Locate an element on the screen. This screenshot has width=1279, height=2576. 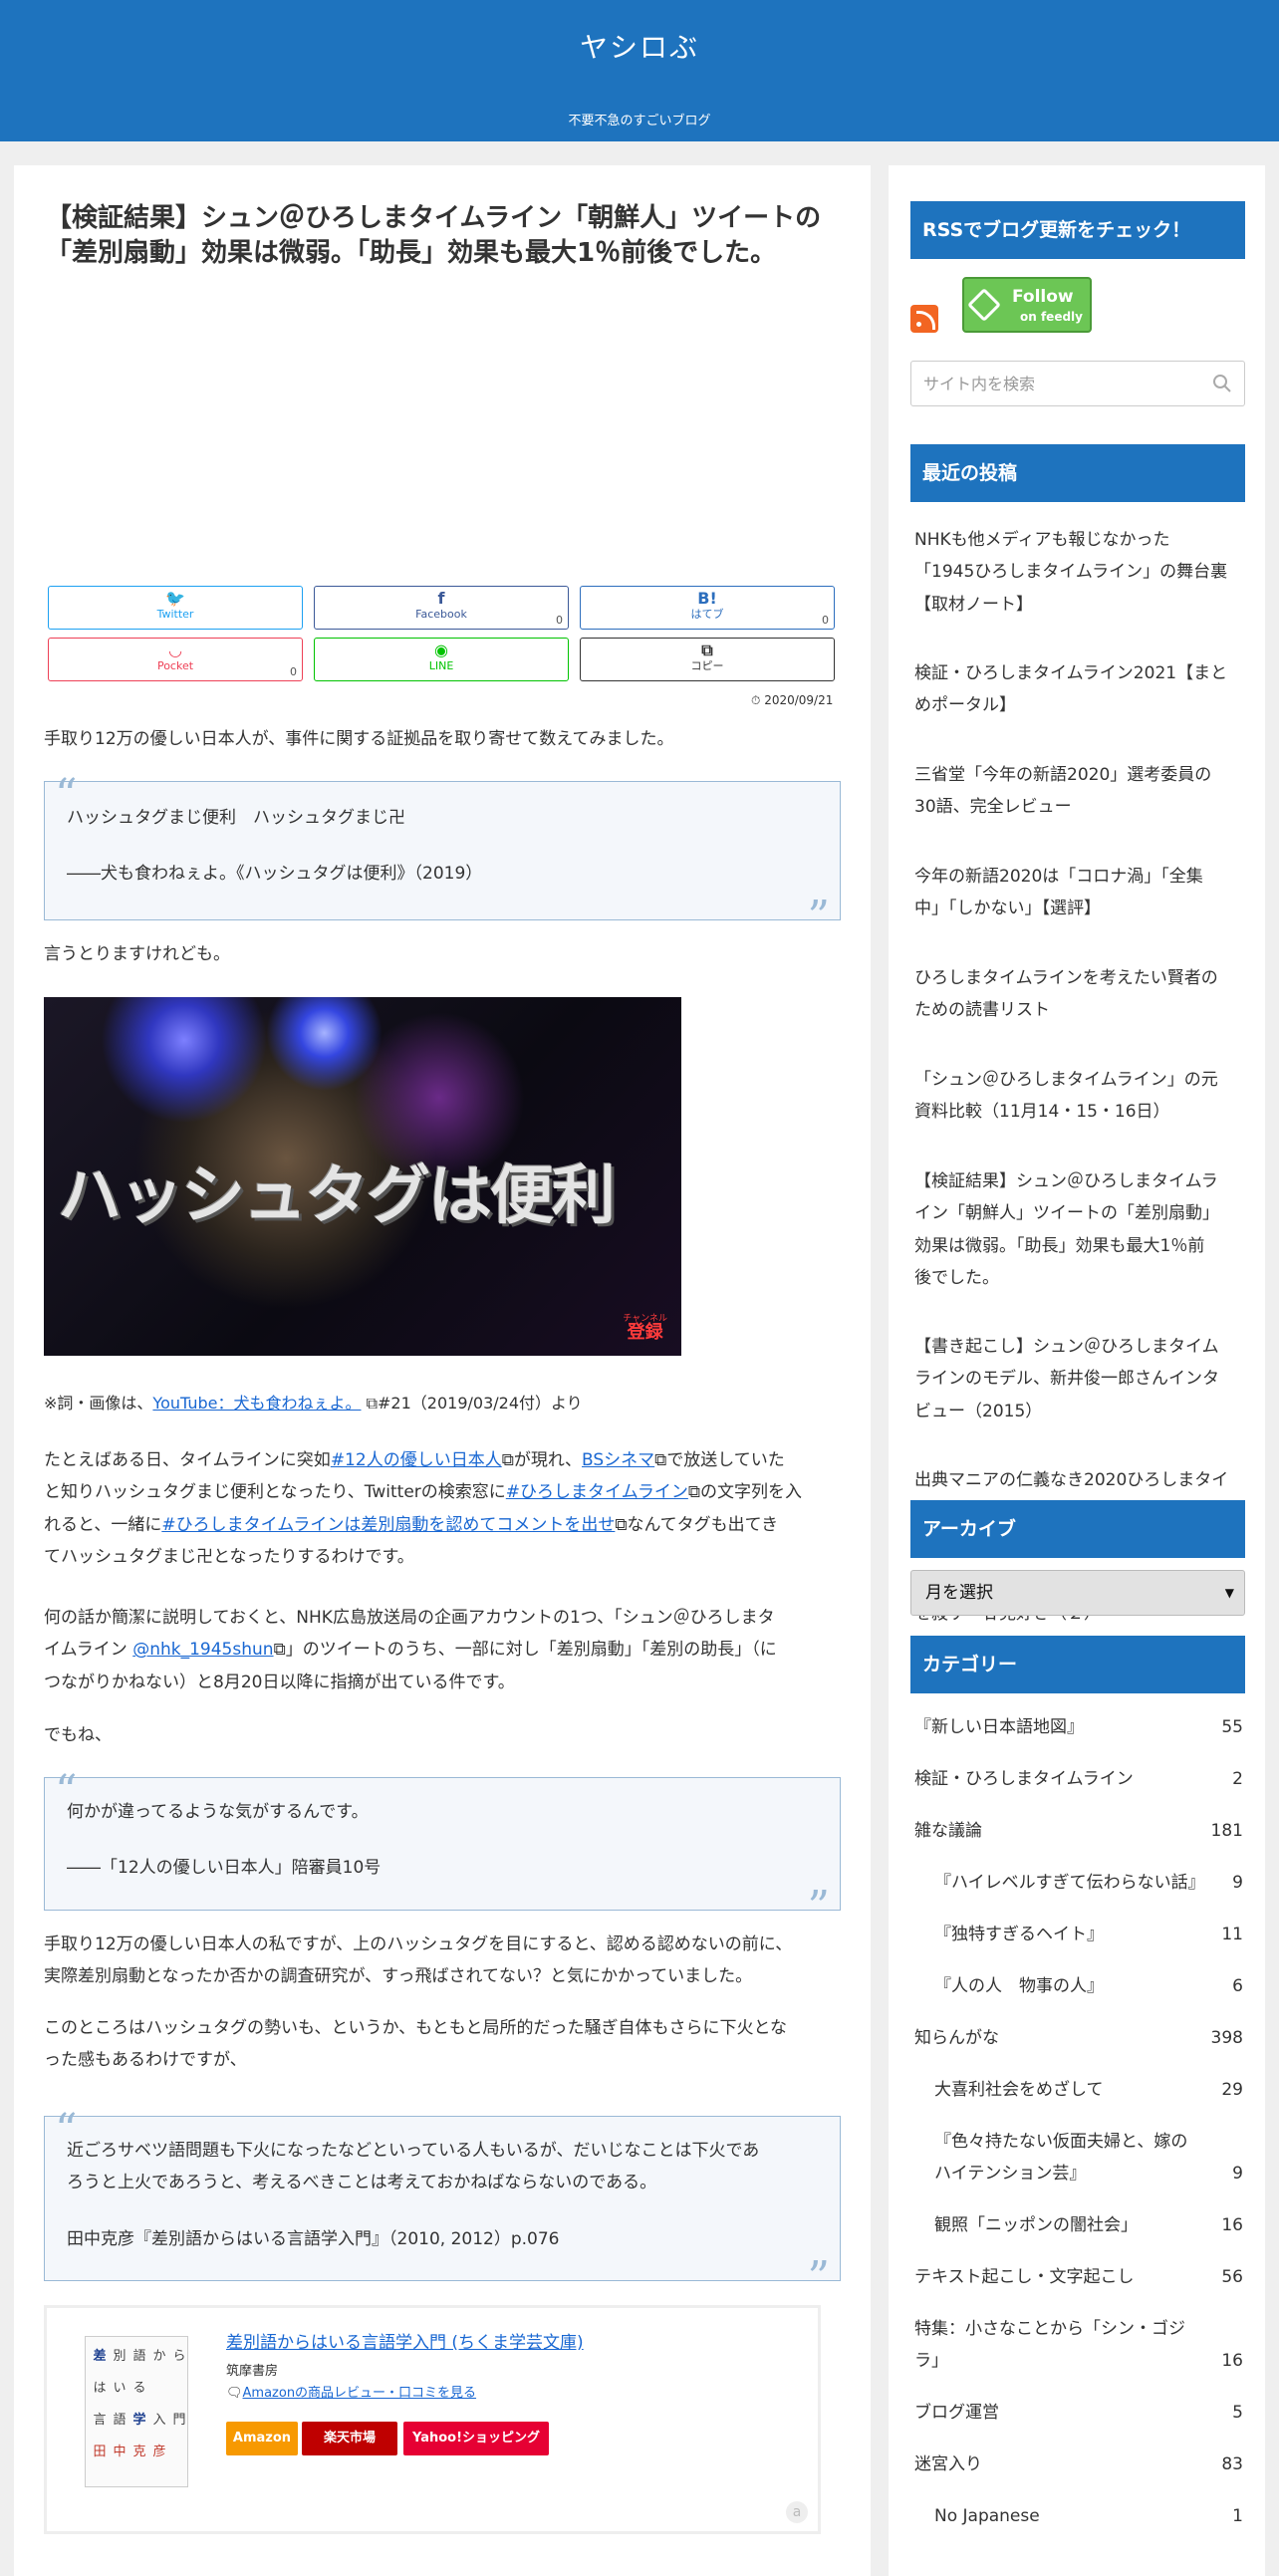
category-label: 特集：小さなことから「シン・ゴジラ」 is located at coordinates (1049, 2345).